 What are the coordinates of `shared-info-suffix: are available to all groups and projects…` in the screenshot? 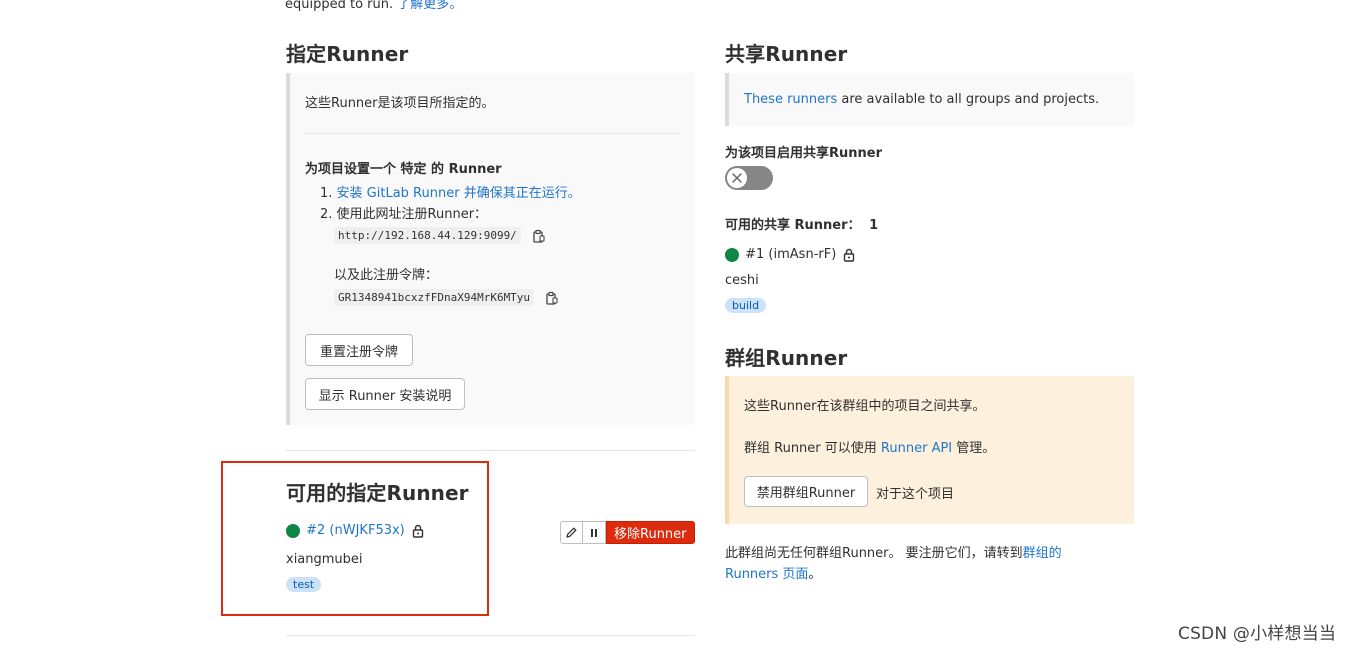 It's located at (968, 99).